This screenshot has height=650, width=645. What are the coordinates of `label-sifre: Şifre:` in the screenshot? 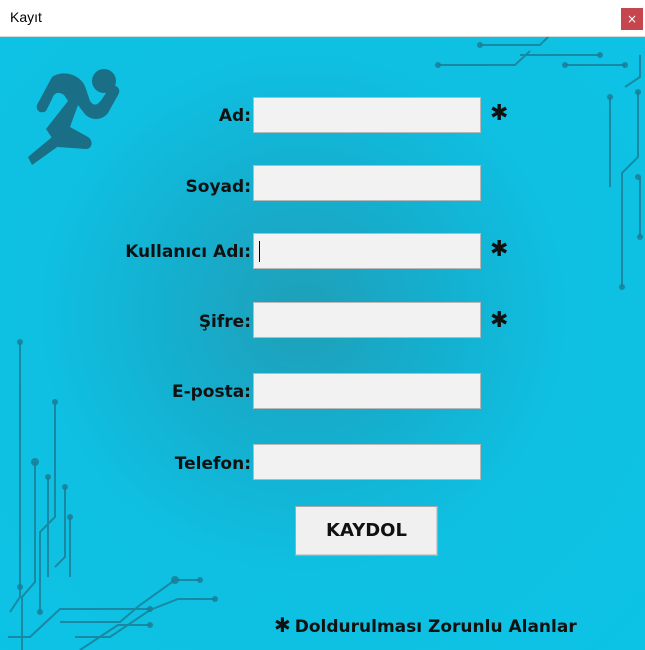 It's located at (224, 322).